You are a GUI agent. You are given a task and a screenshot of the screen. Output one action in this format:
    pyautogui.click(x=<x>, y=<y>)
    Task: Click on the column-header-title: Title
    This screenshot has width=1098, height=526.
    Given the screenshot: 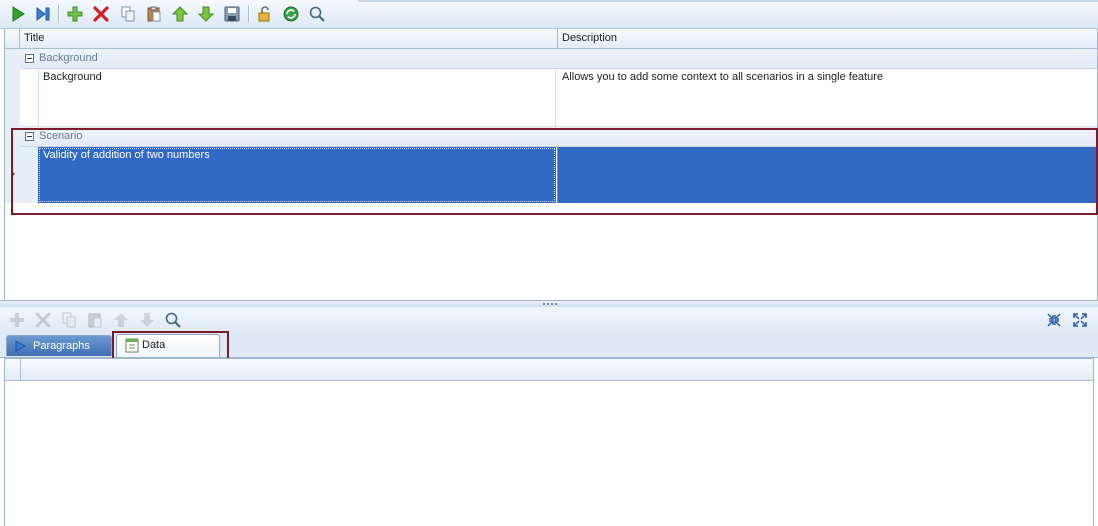 What is the action you would take?
    pyautogui.click(x=288, y=38)
    